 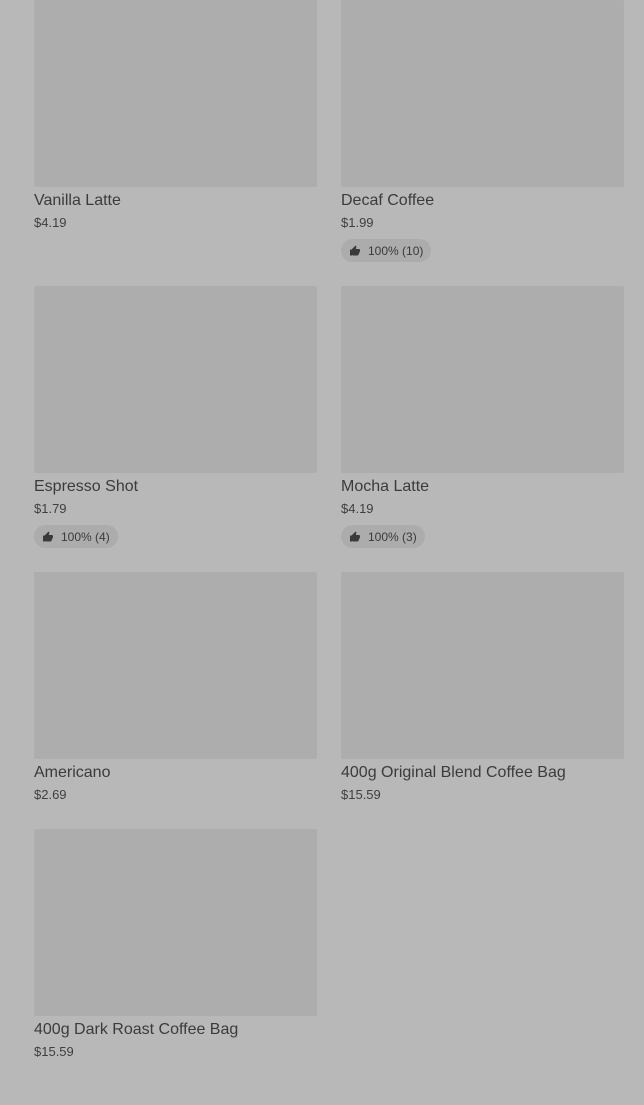 I want to click on product-card: 400g Original Blend Coffee Bag $15.59, so click(x=482, y=687).